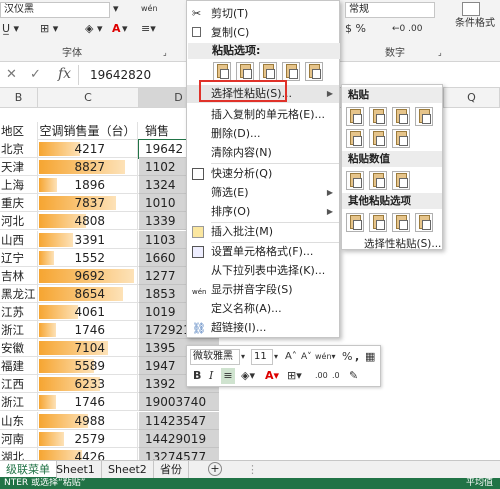 The image size is (500, 489). I want to click on accounting-format-icon: $ %, so click(355, 29).